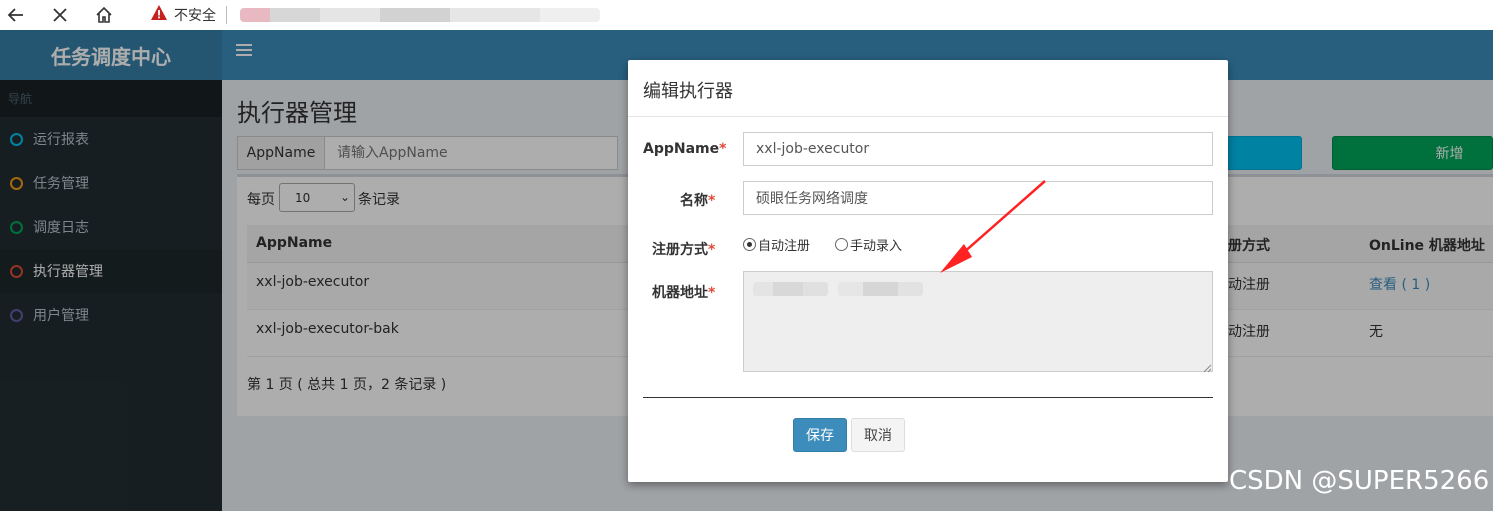  Describe the element at coordinates (680, 293) in the screenshot. I see `address-label-text: 机器地址` at that location.